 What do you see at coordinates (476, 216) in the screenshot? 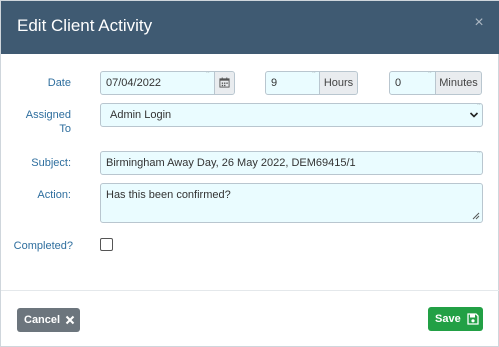
I see `resize-grip-icon` at bounding box center [476, 216].